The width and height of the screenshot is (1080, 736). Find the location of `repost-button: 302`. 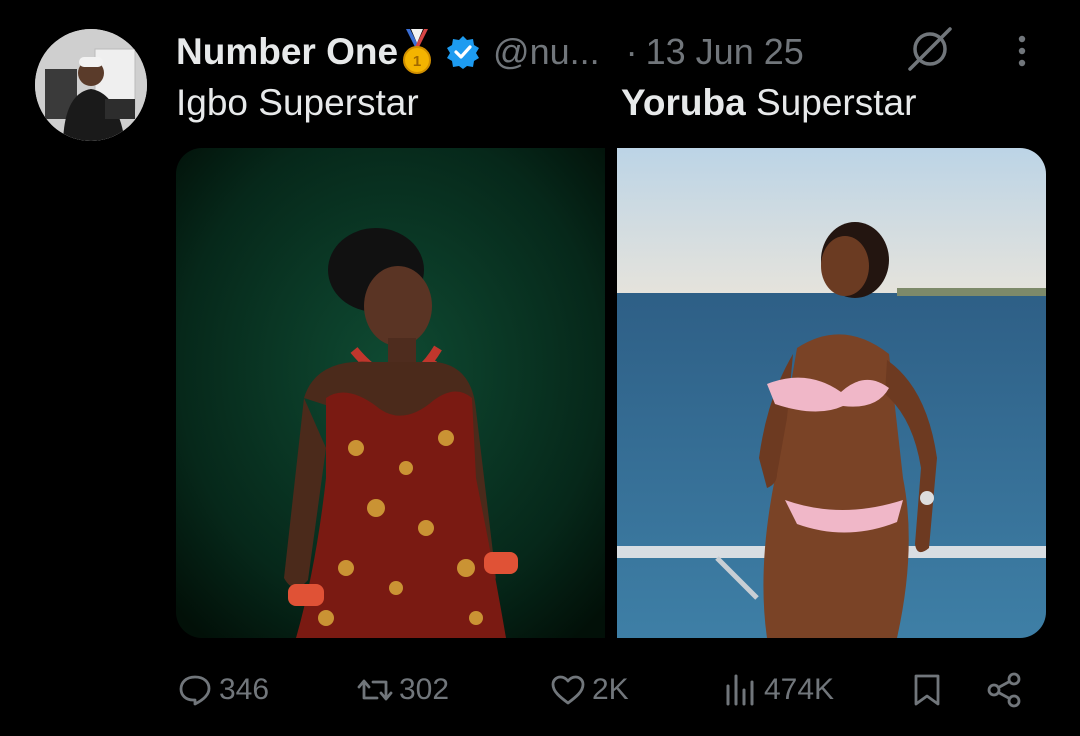

repost-button: 302 is located at coordinates (403, 690).